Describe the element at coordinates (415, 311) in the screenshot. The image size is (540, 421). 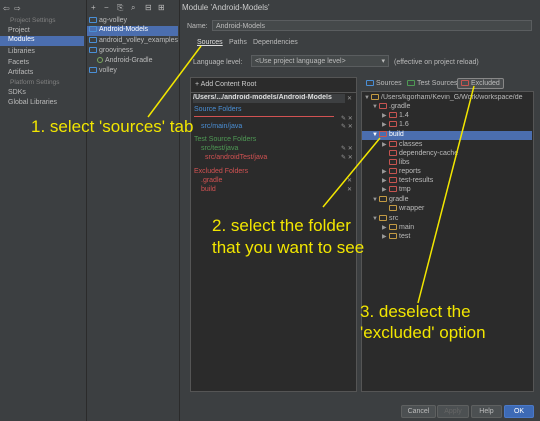
I see `annotation-step-3-line-1: 3. deselect the` at that location.